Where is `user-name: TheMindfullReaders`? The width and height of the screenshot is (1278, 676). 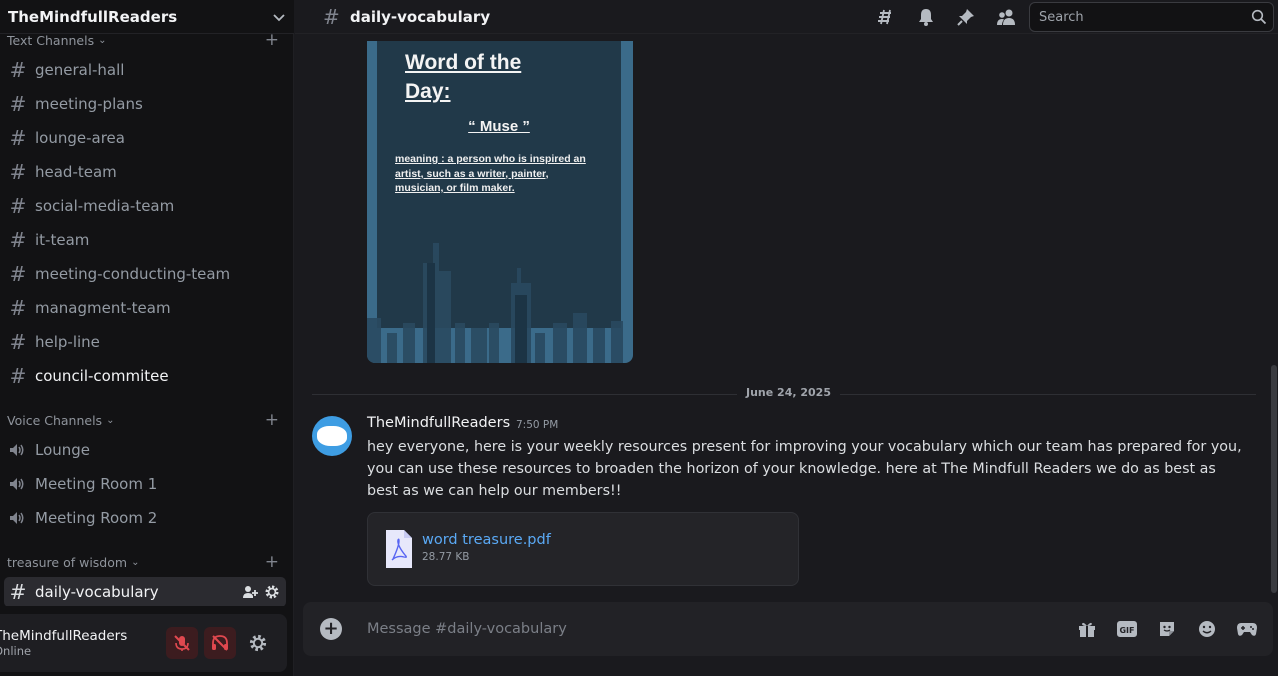
user-name: TheMindfullReaders is located at coordinates (64, 636).